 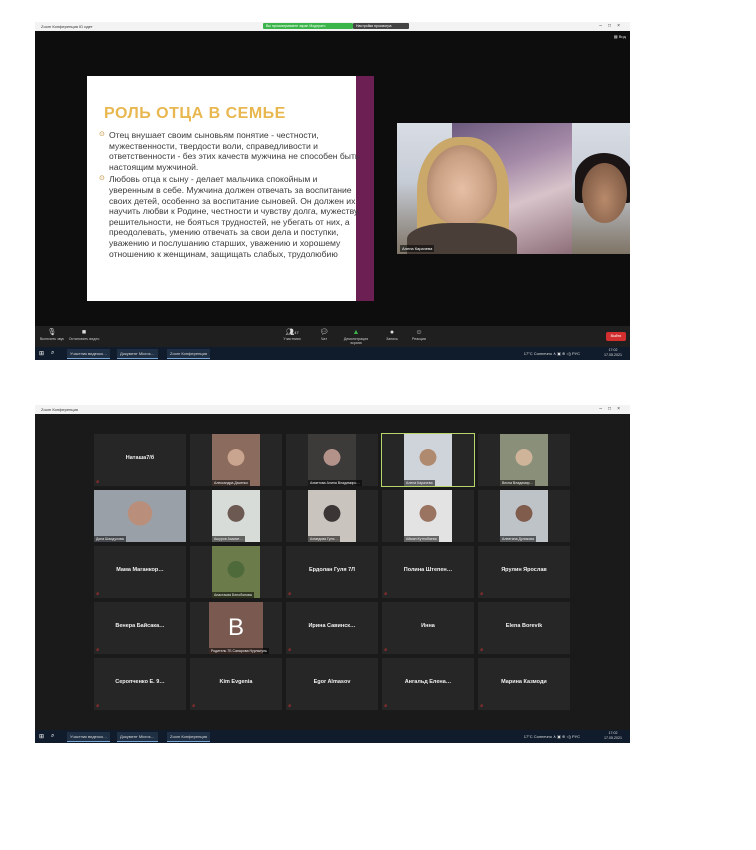 I want to click on share-screen-button: ▲ Демонстрация экрана, so click(x=356, y=336).